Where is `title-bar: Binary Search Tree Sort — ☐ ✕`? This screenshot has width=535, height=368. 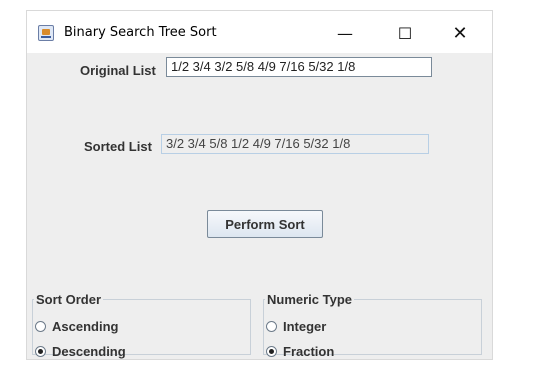 title-bar: Binary Search Tree Sort — ☐ ✕ is located at coordinates (259, 32).